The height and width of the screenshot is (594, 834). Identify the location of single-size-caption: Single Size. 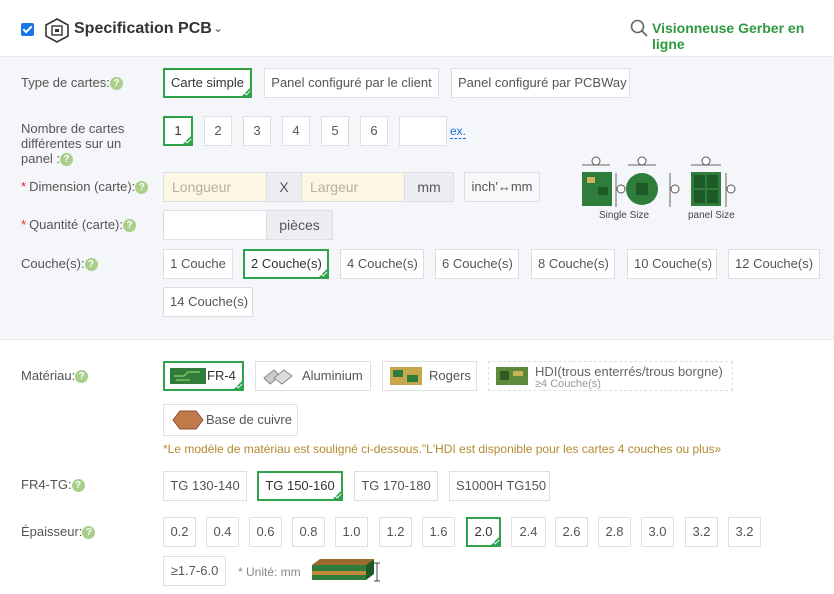
(624, 215).